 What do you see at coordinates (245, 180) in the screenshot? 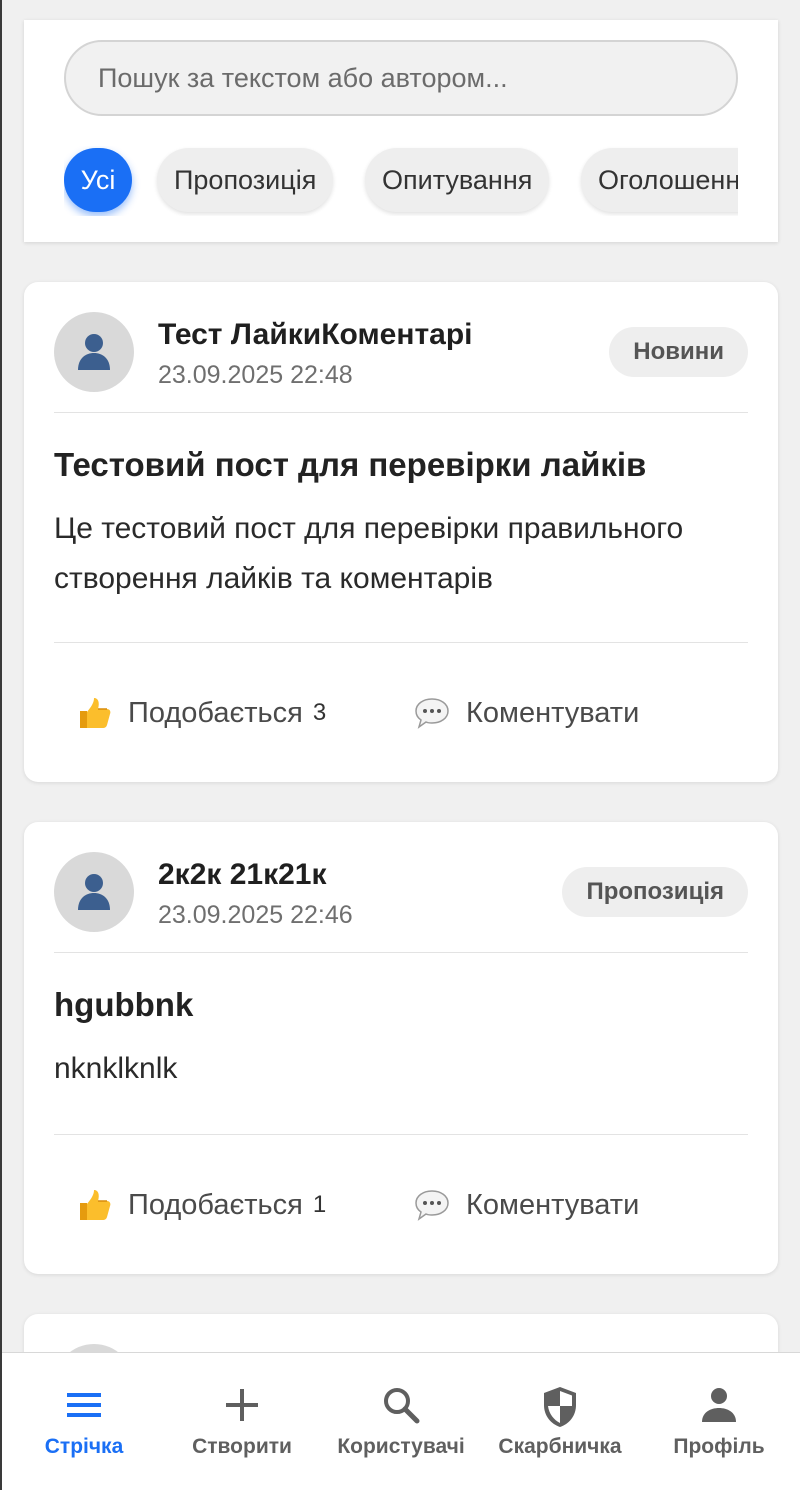
I see `filter-chip-proposal: Пропозиція` at bounding box center [245, 180].